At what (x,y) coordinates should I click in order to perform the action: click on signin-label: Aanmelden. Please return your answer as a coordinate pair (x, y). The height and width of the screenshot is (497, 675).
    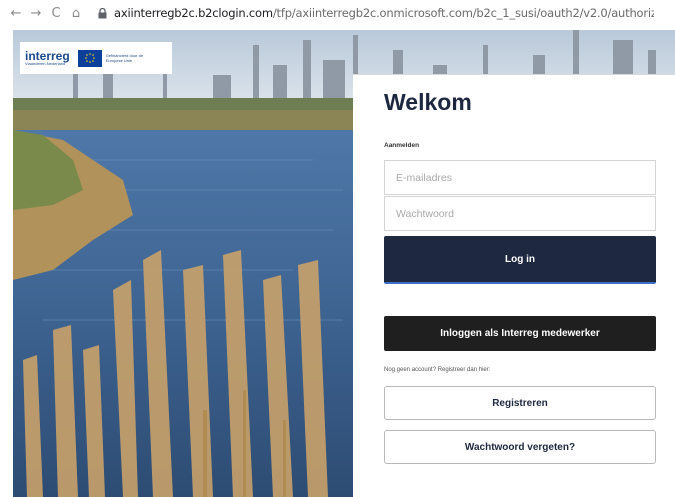
    Looking at the image, I should click on (402, 145).